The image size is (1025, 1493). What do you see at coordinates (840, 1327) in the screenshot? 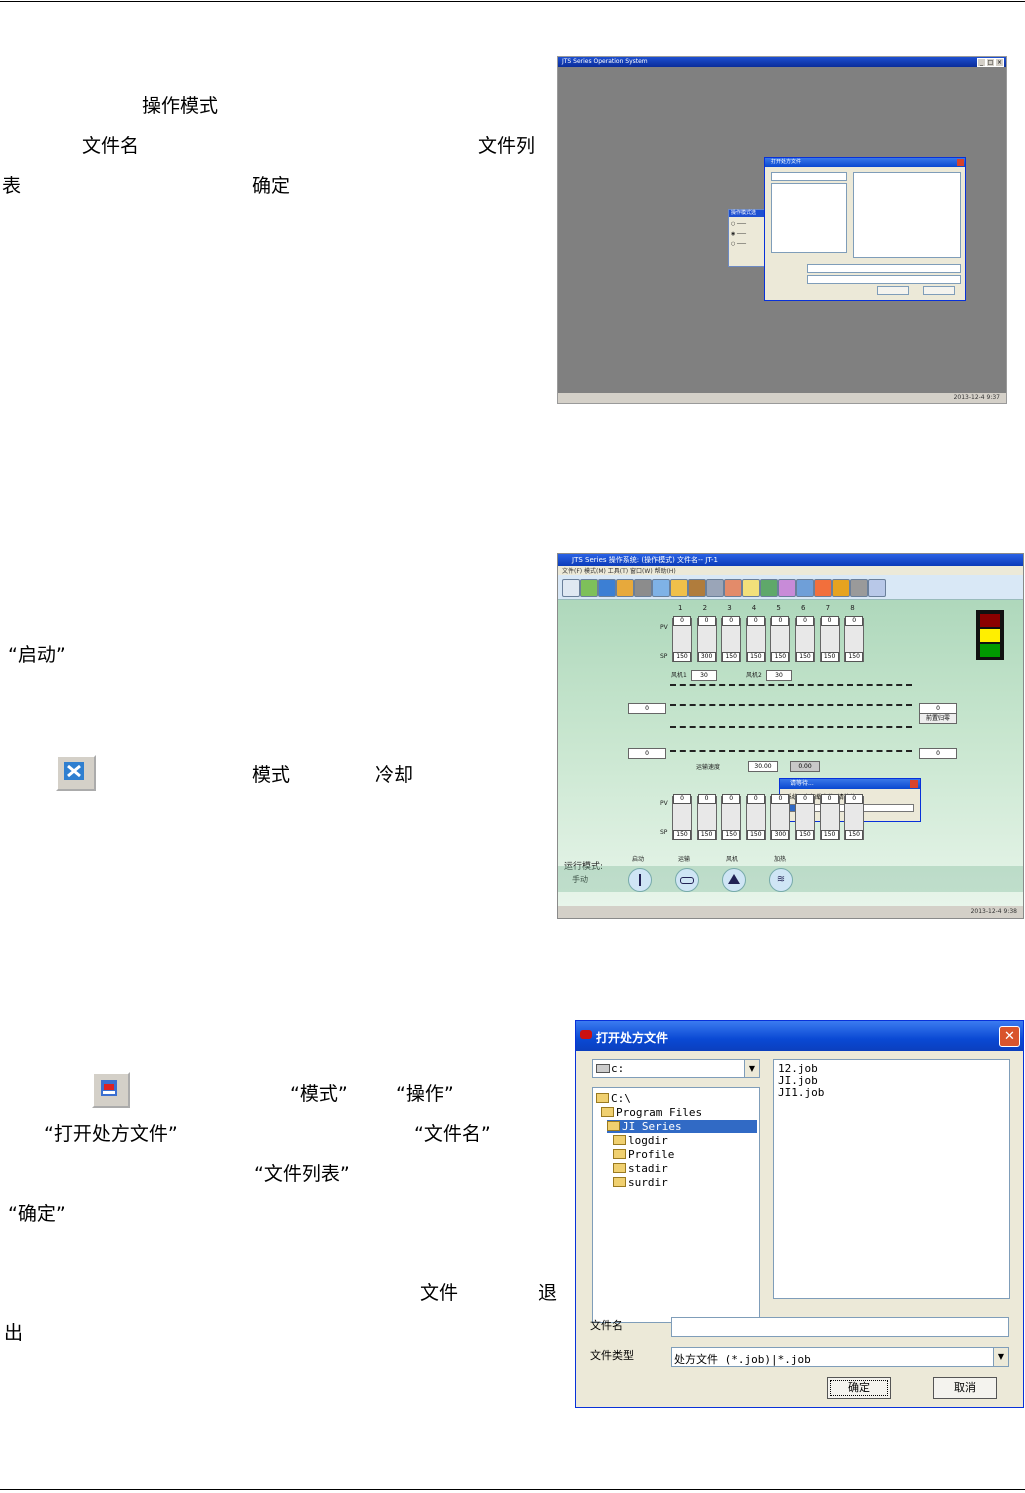
I see `file-name-input` at bounding box center [840, 1327].